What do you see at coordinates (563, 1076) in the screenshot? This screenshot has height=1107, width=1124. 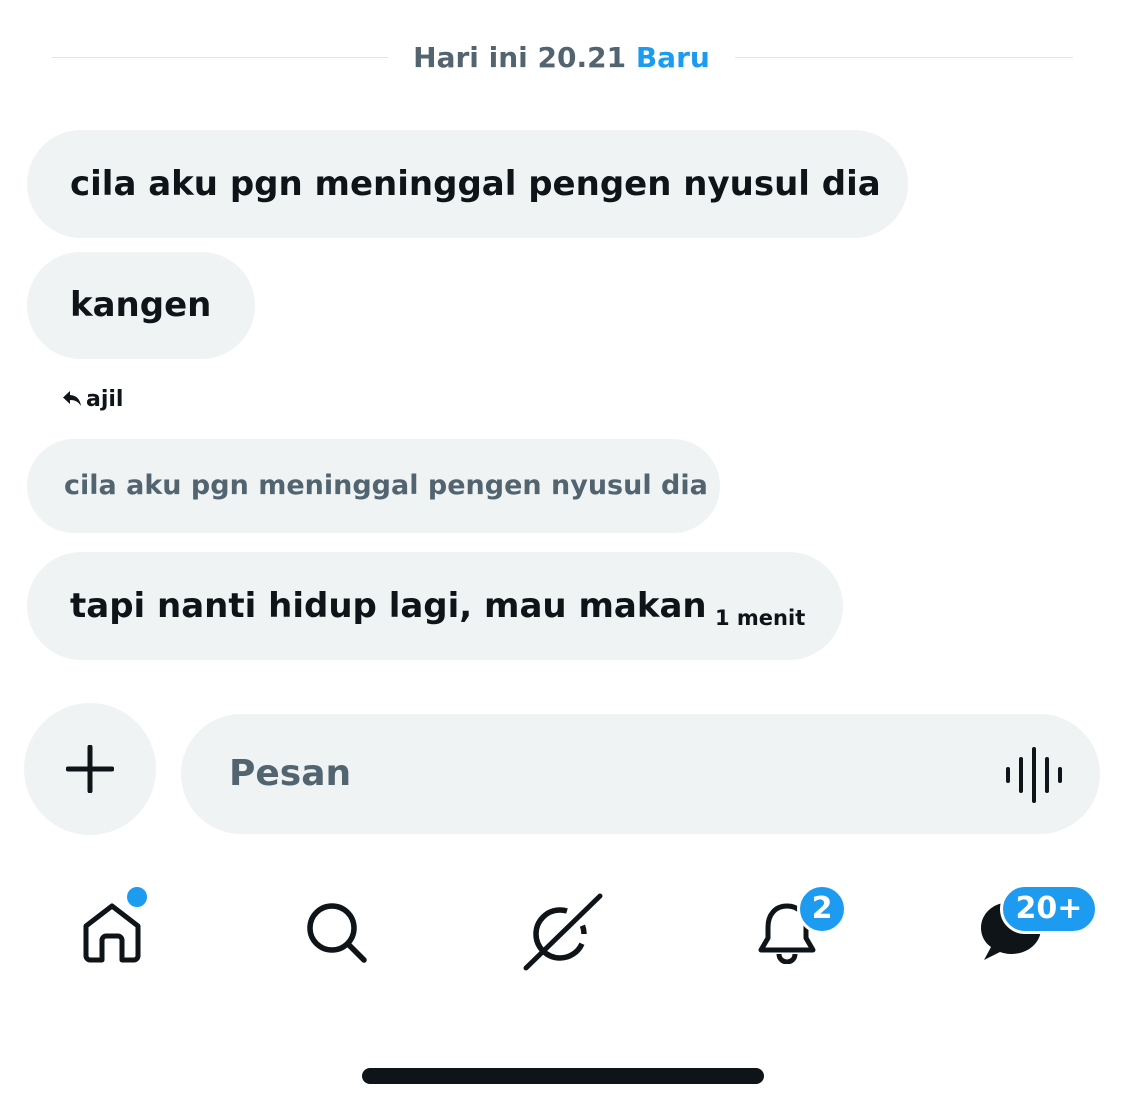 I see `home-indicator` at bounding box center [563, 1076].